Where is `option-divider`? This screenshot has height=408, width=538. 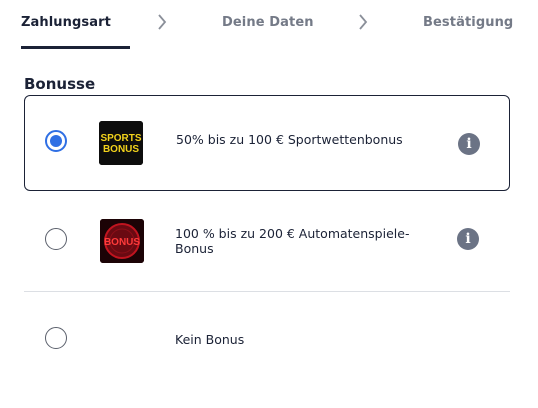
option-divider is located at coordinates (267, 291).